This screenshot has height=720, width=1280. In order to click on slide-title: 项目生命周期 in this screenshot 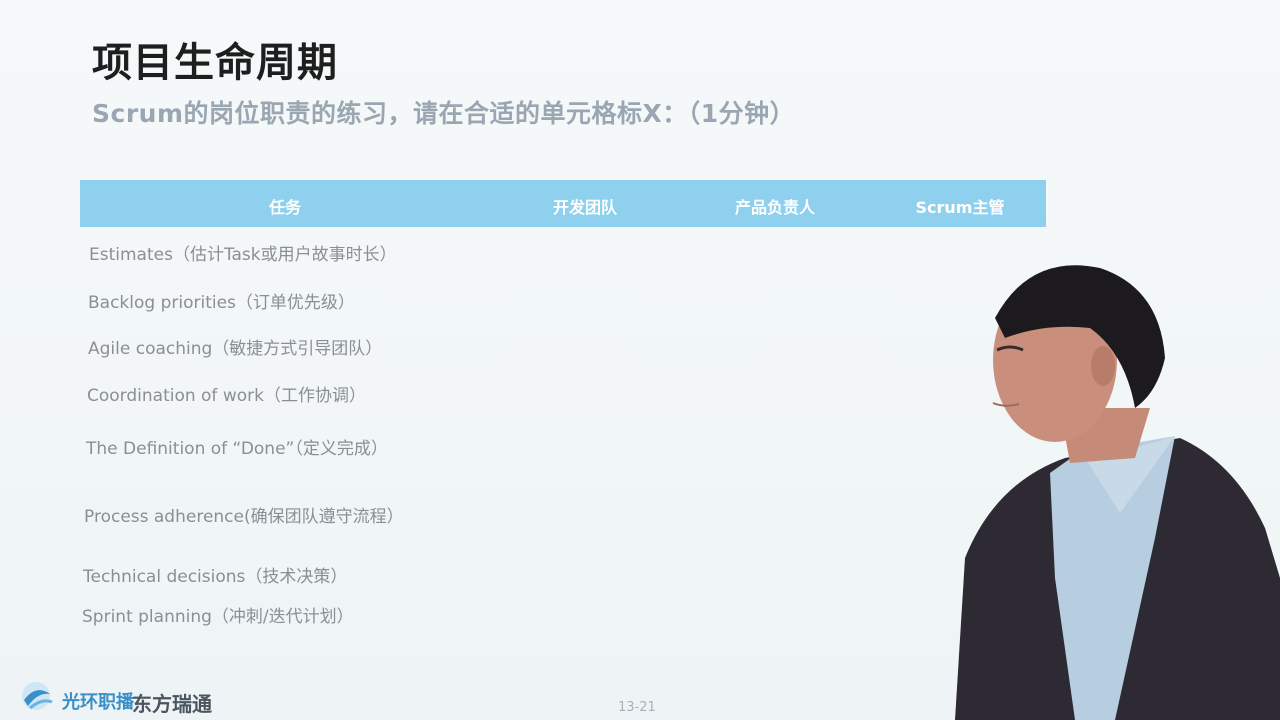, I will do `click(215, 63)`.